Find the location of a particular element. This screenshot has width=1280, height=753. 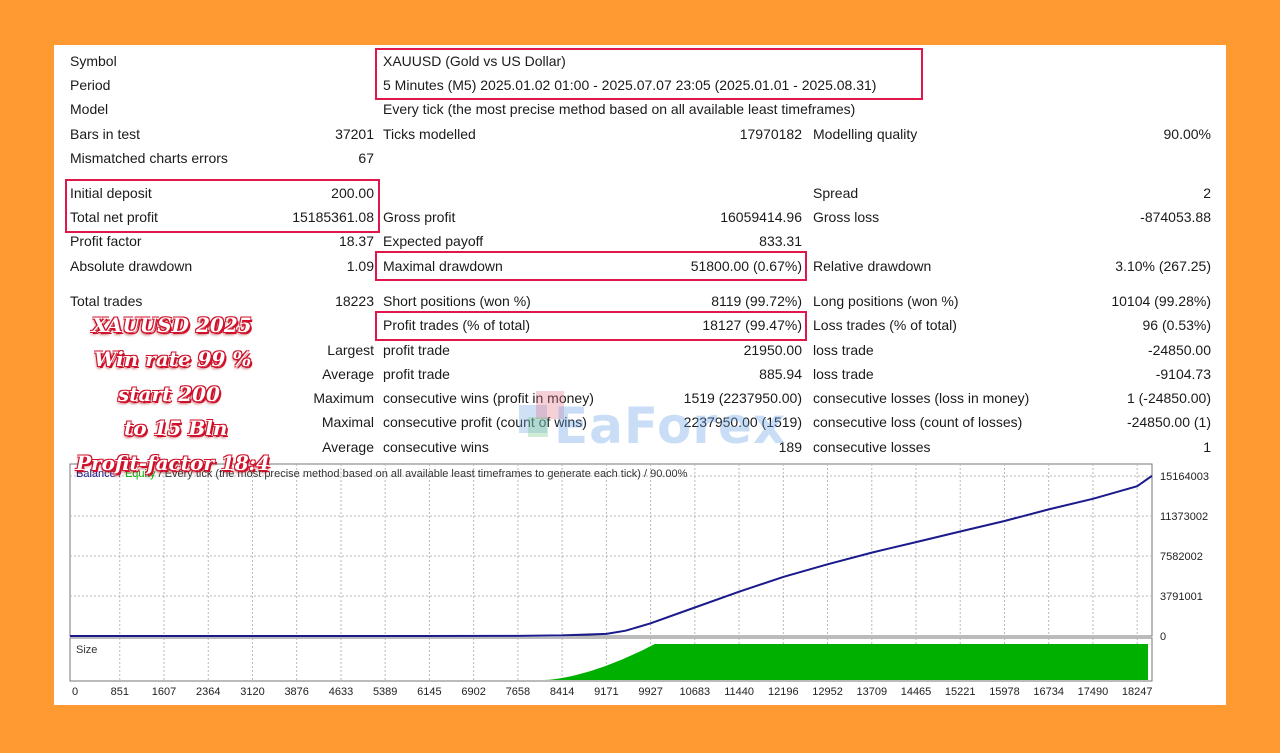

x-tick-label: 11440 is located at coordinates (739, 692).